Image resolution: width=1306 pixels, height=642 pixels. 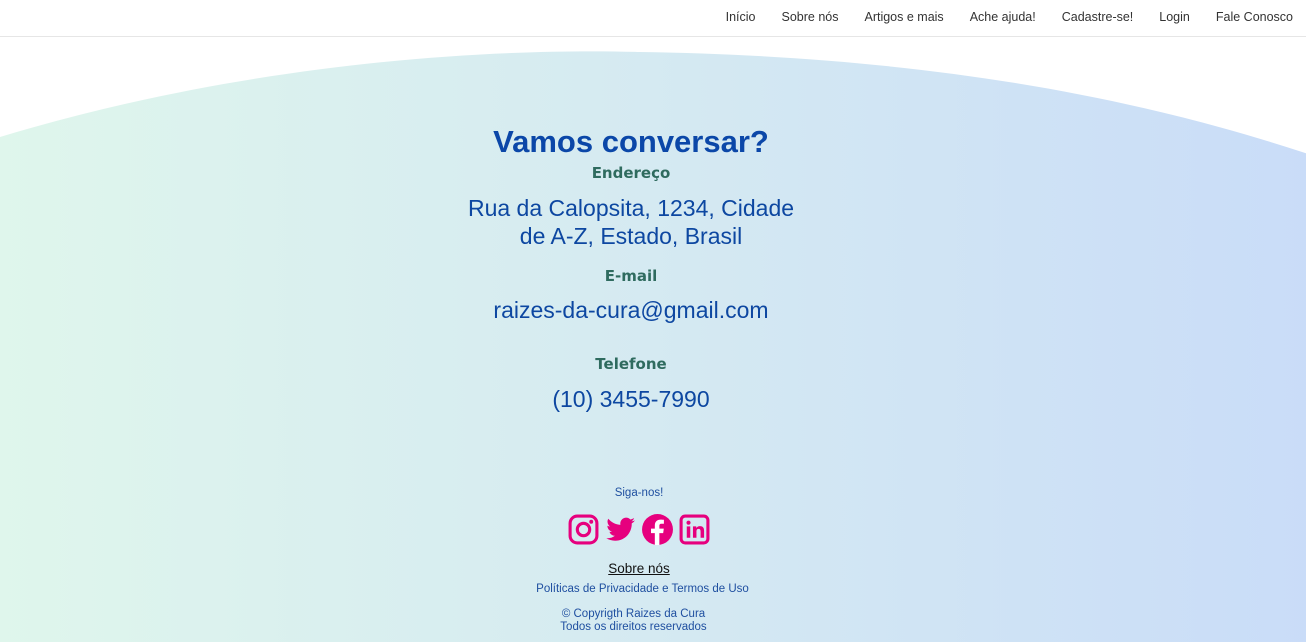 I want to click on phone-label: Telefone, so click(x=631, y=364).